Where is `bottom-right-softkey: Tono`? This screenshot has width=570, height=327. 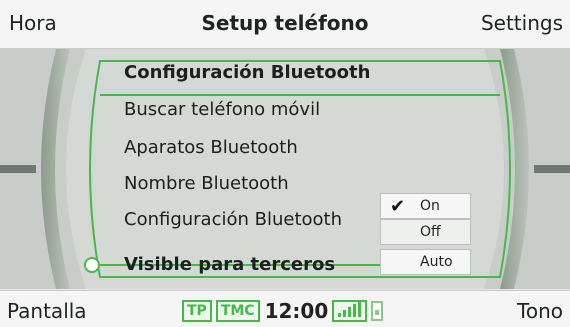
bottom-right-softkey: Tono is located at coordinates (540, 311).